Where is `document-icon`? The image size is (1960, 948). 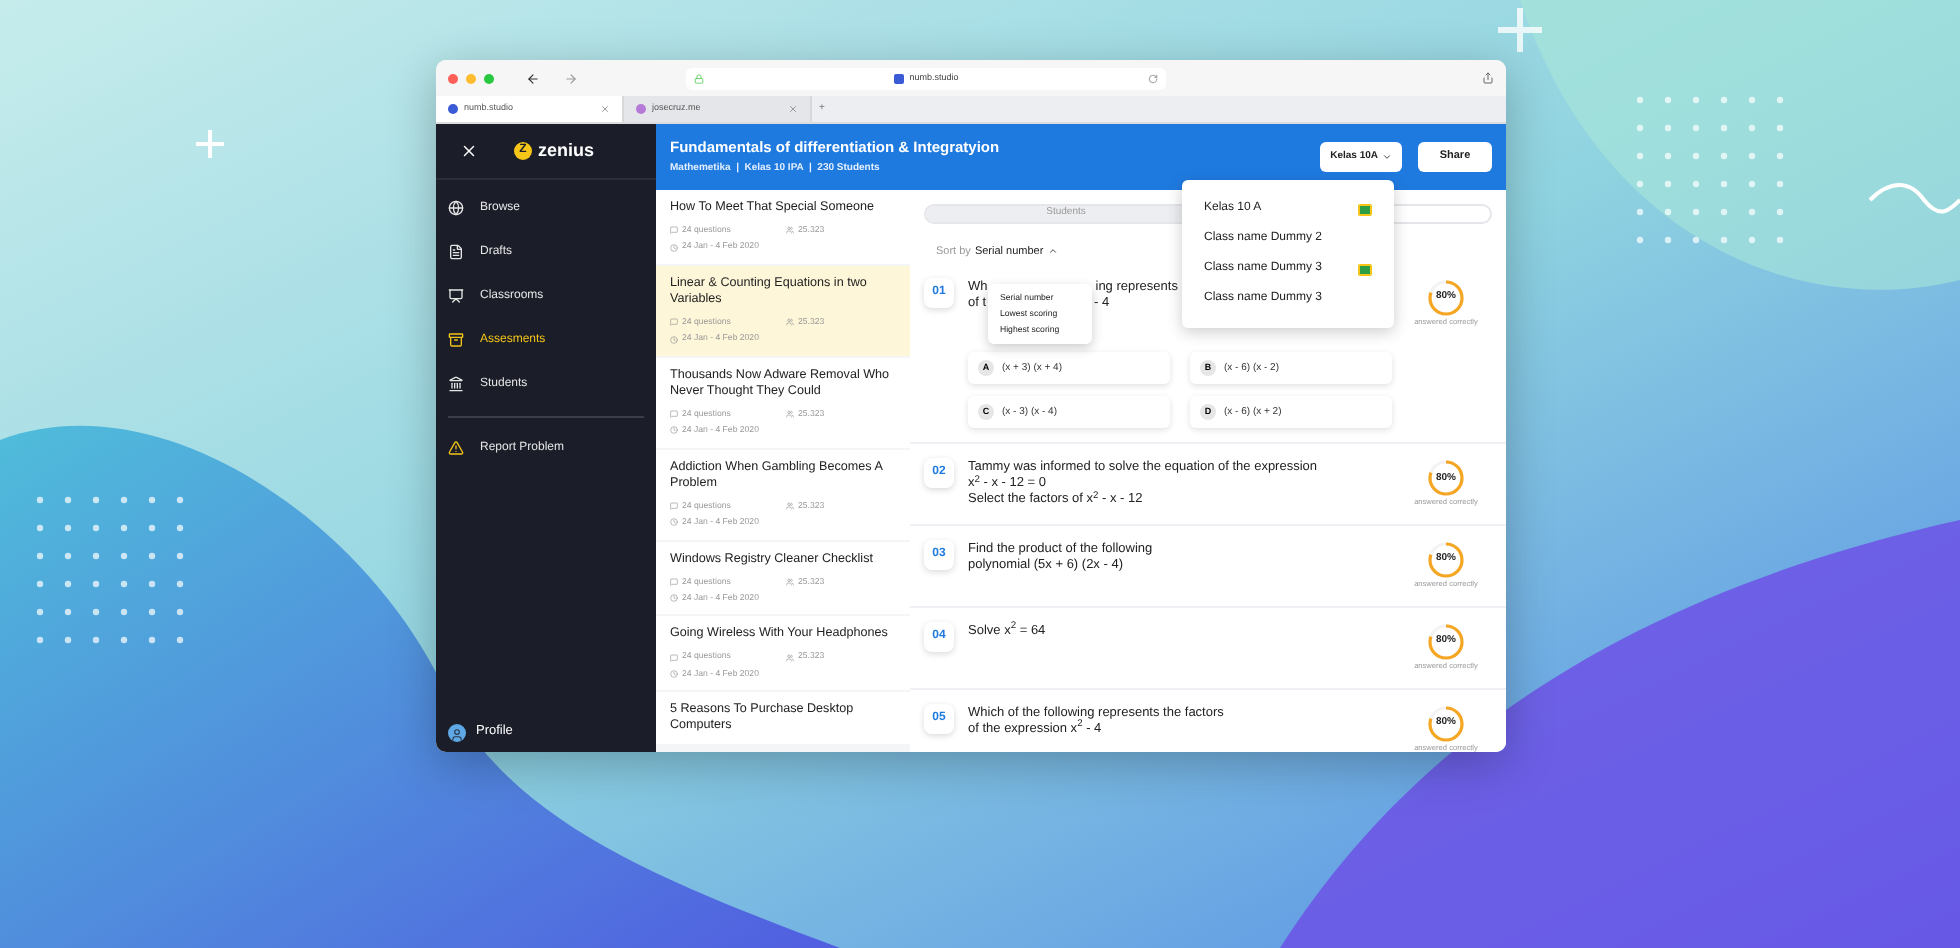
document-icon is located at coordinates (456, 252).